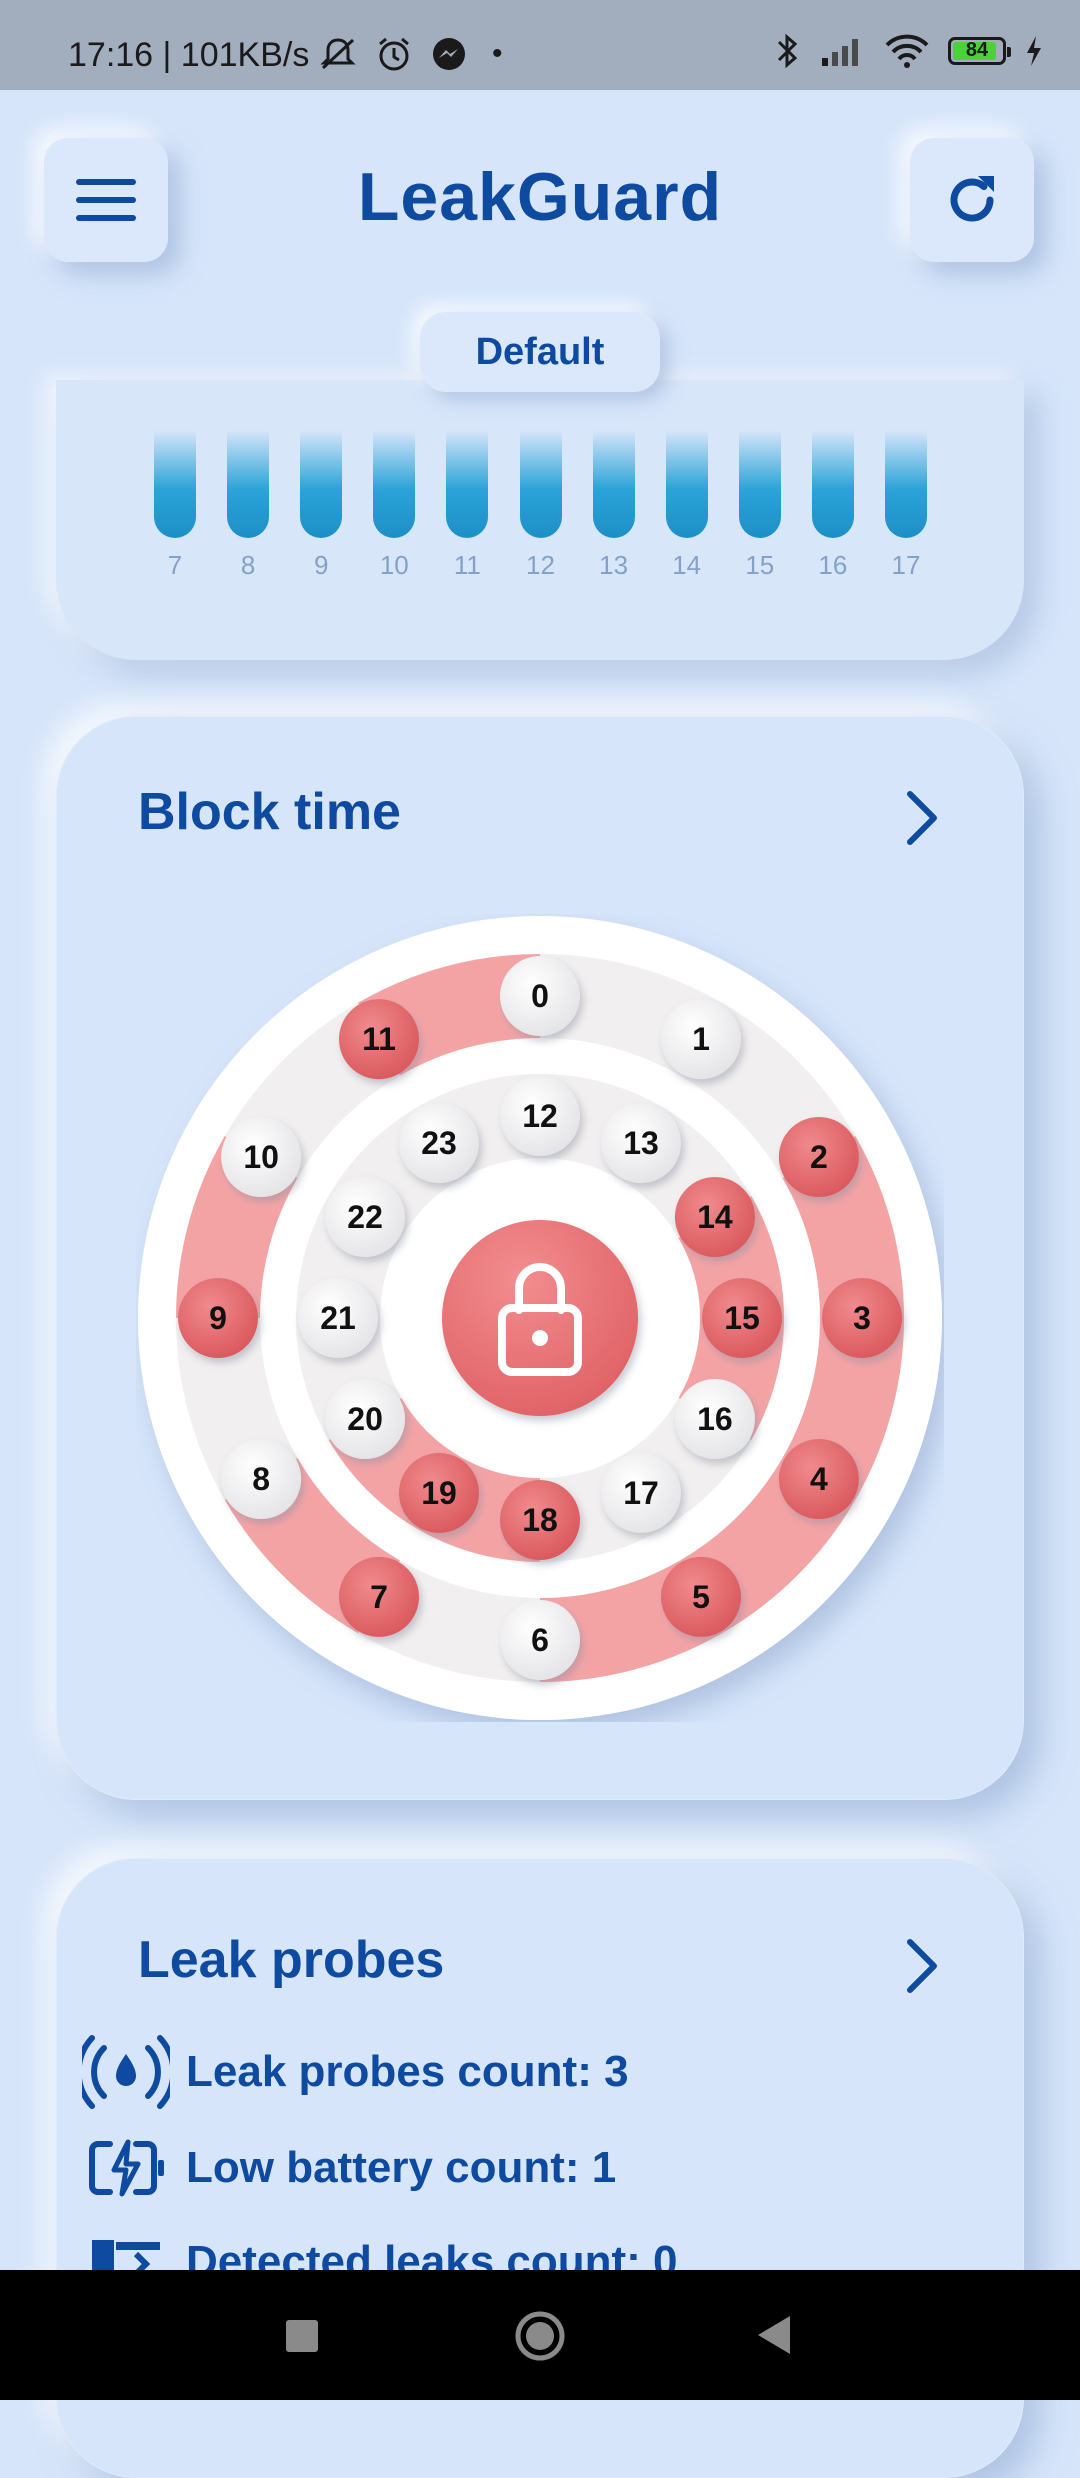 The height and width of the screenshot is (2478, 1080). What do you see at coordinates (338, 54) in the screenshot?
I see `silent-bell-icon` at bounding box center [338, 54].